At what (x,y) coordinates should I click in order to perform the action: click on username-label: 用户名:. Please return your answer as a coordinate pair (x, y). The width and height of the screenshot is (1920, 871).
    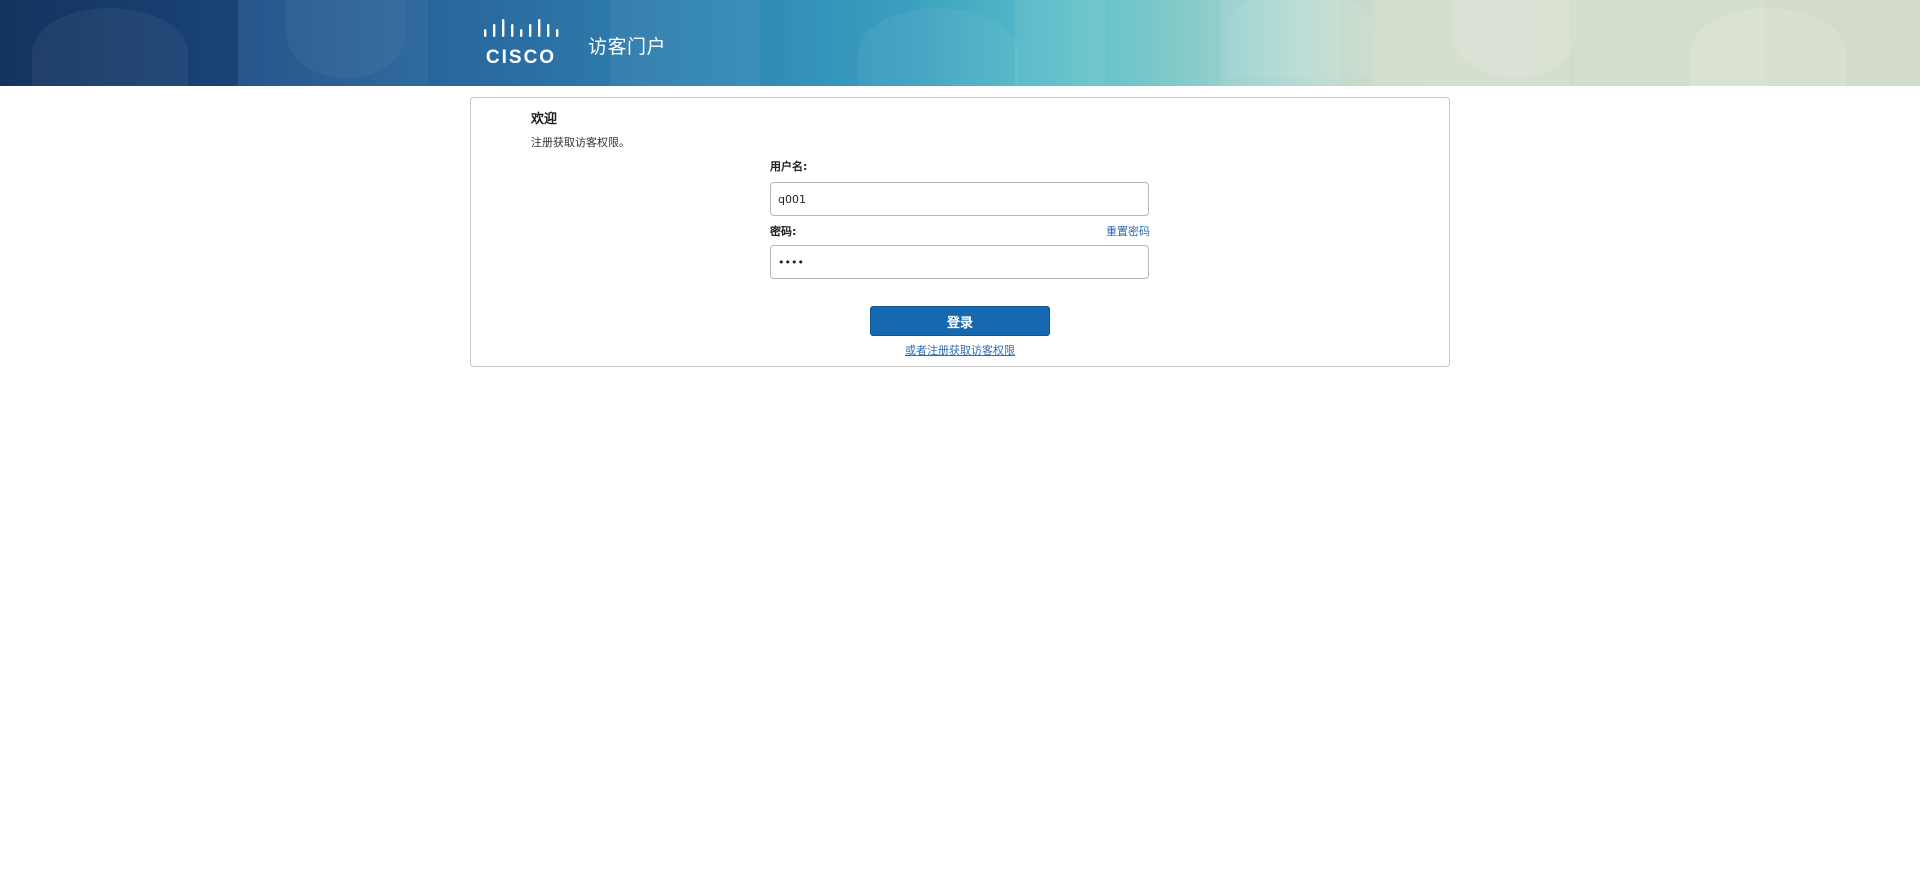
    Looking at the image, I should click on (789, 166).